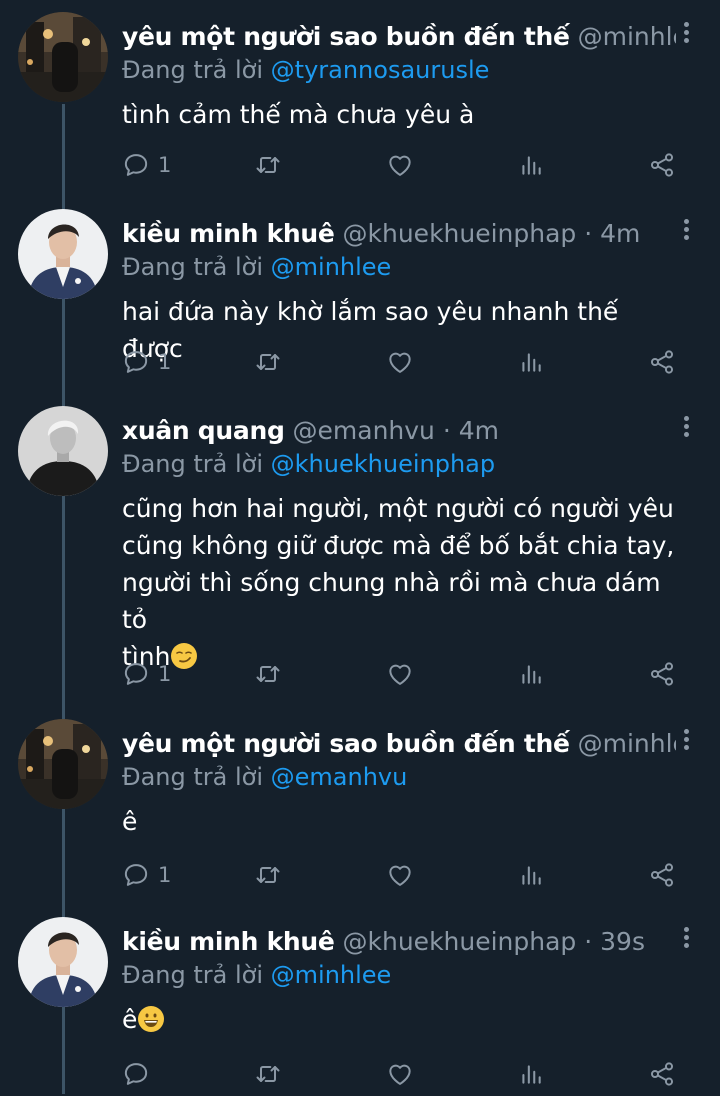 This screenshot has width=720, height=1096. I want to click on man-in-suit-avatar-image, so click(63, 962).